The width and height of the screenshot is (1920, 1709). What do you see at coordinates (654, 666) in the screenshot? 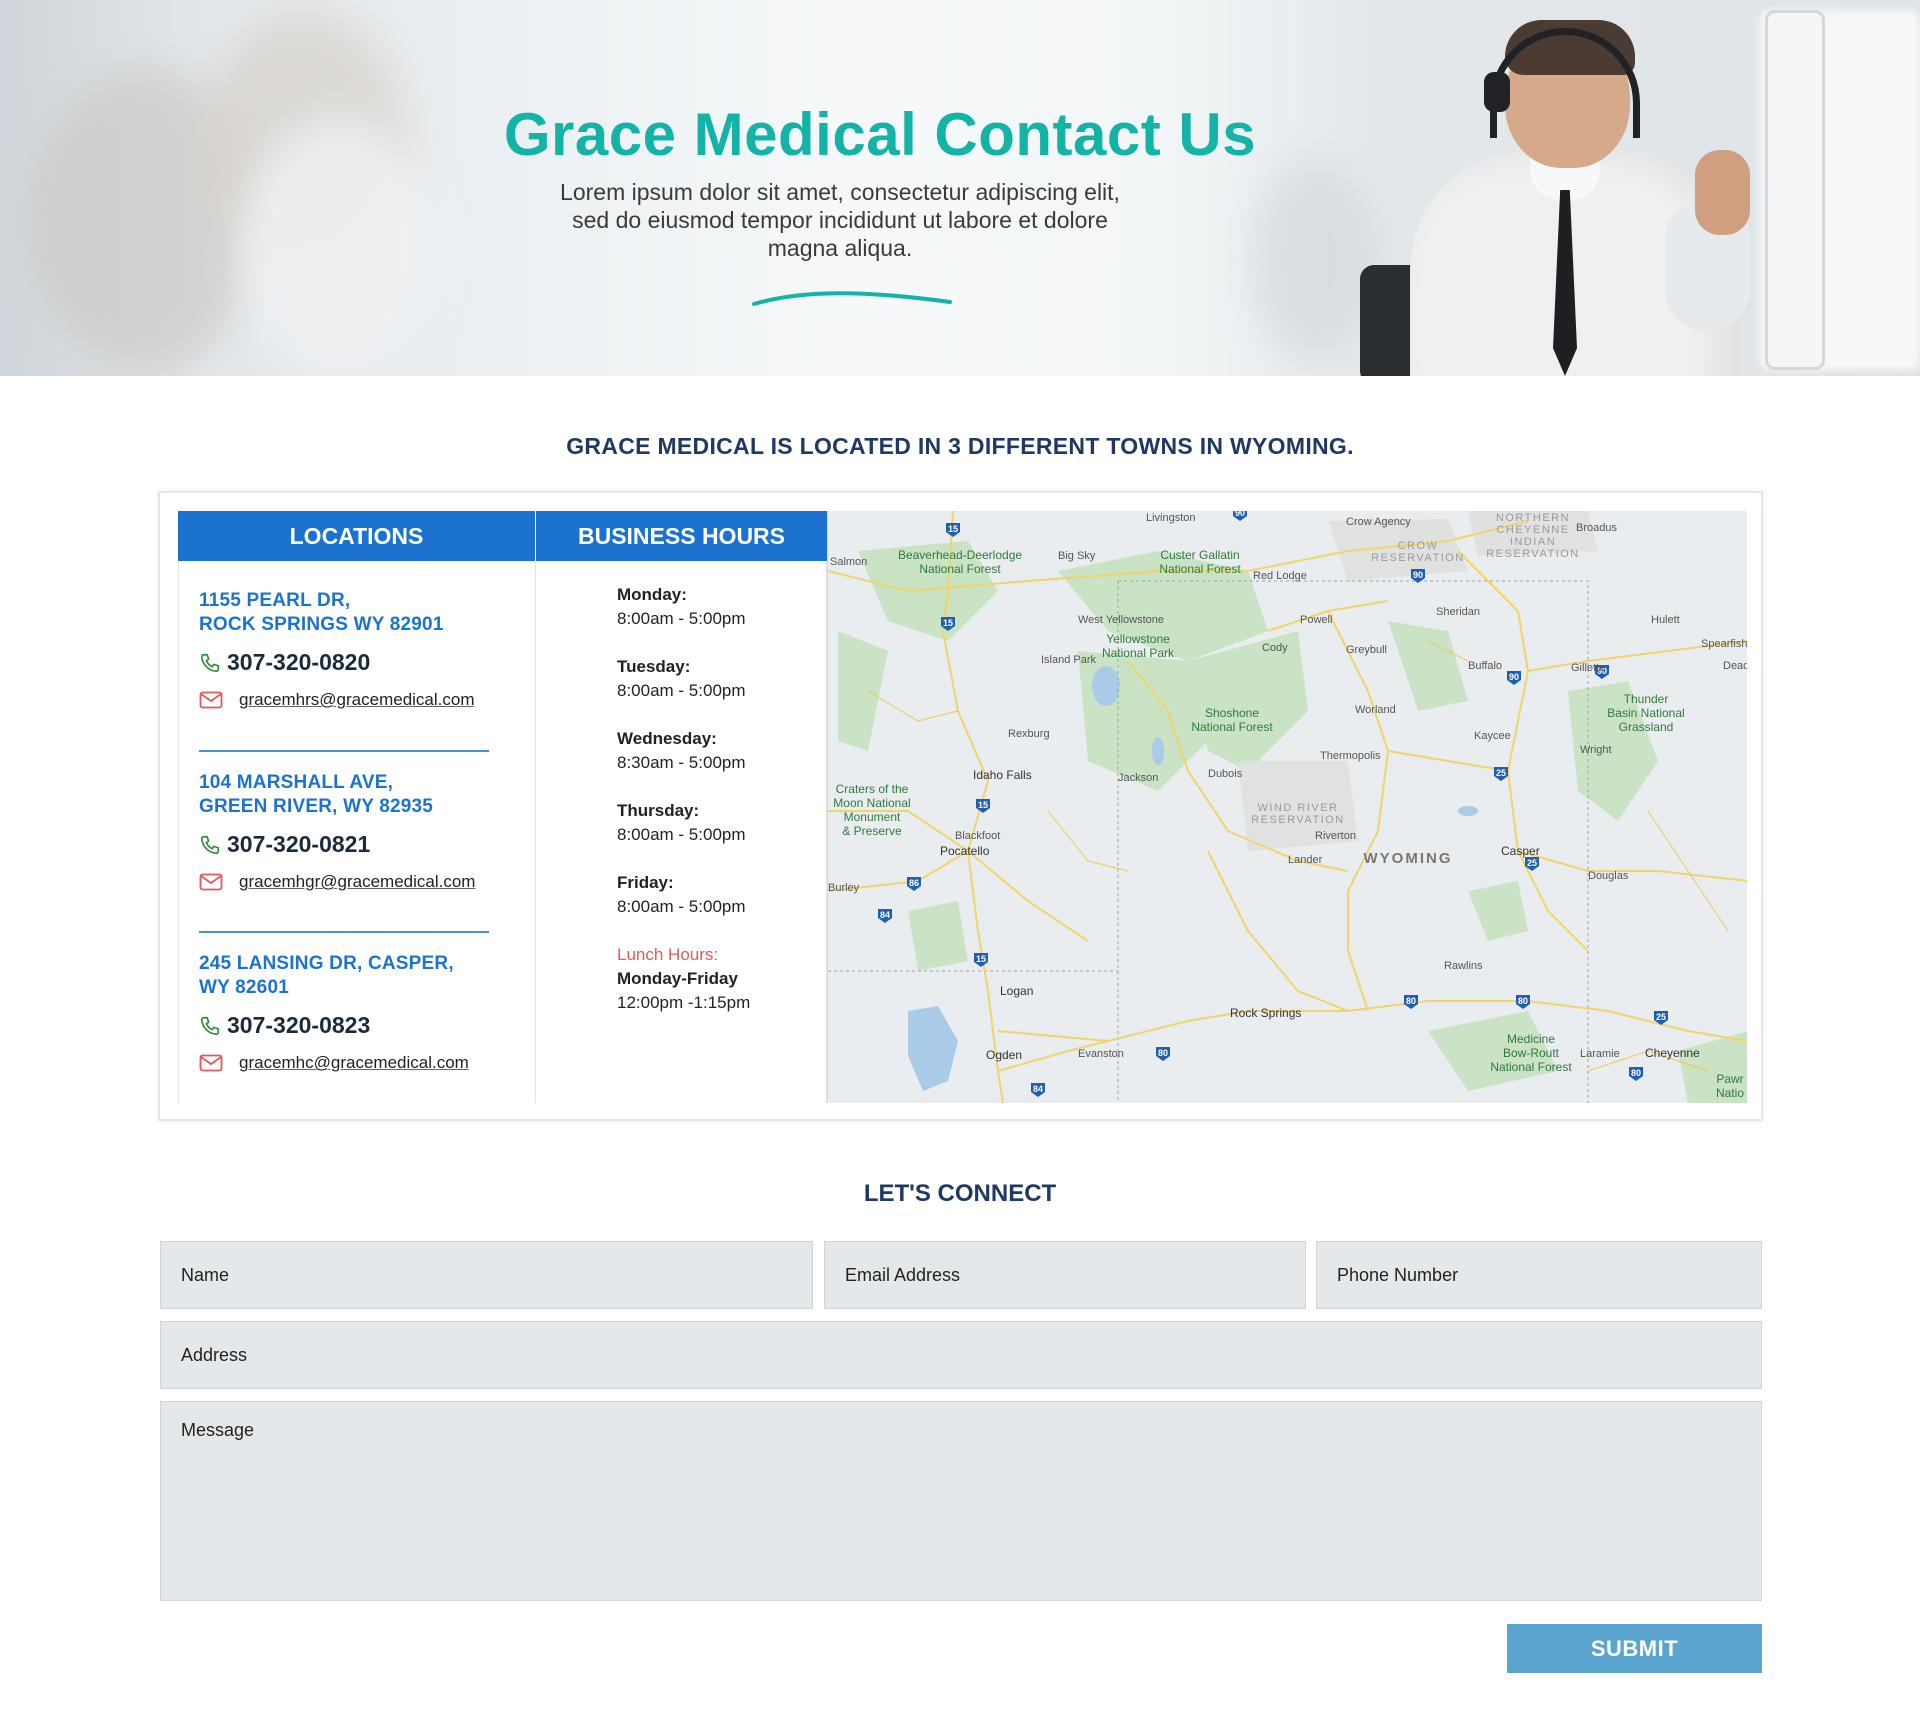
I see `hours-day: Tuesday:` at bounding box center [654, 666].